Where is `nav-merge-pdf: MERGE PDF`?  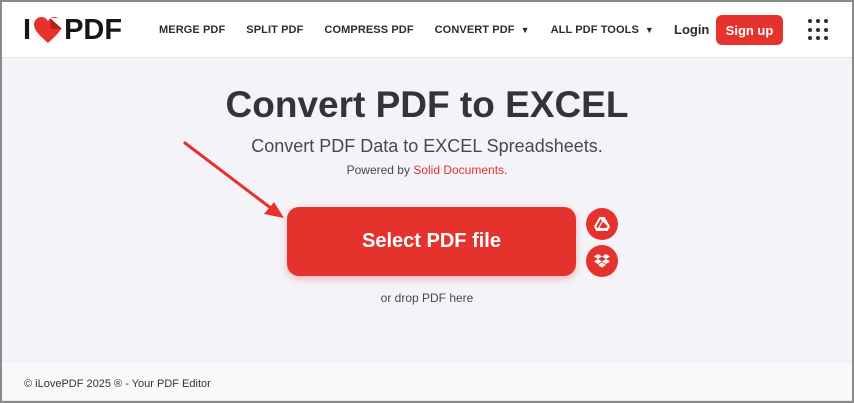 nav-merge-pdf: MERGE PDF is located at coordinates (192, 30).